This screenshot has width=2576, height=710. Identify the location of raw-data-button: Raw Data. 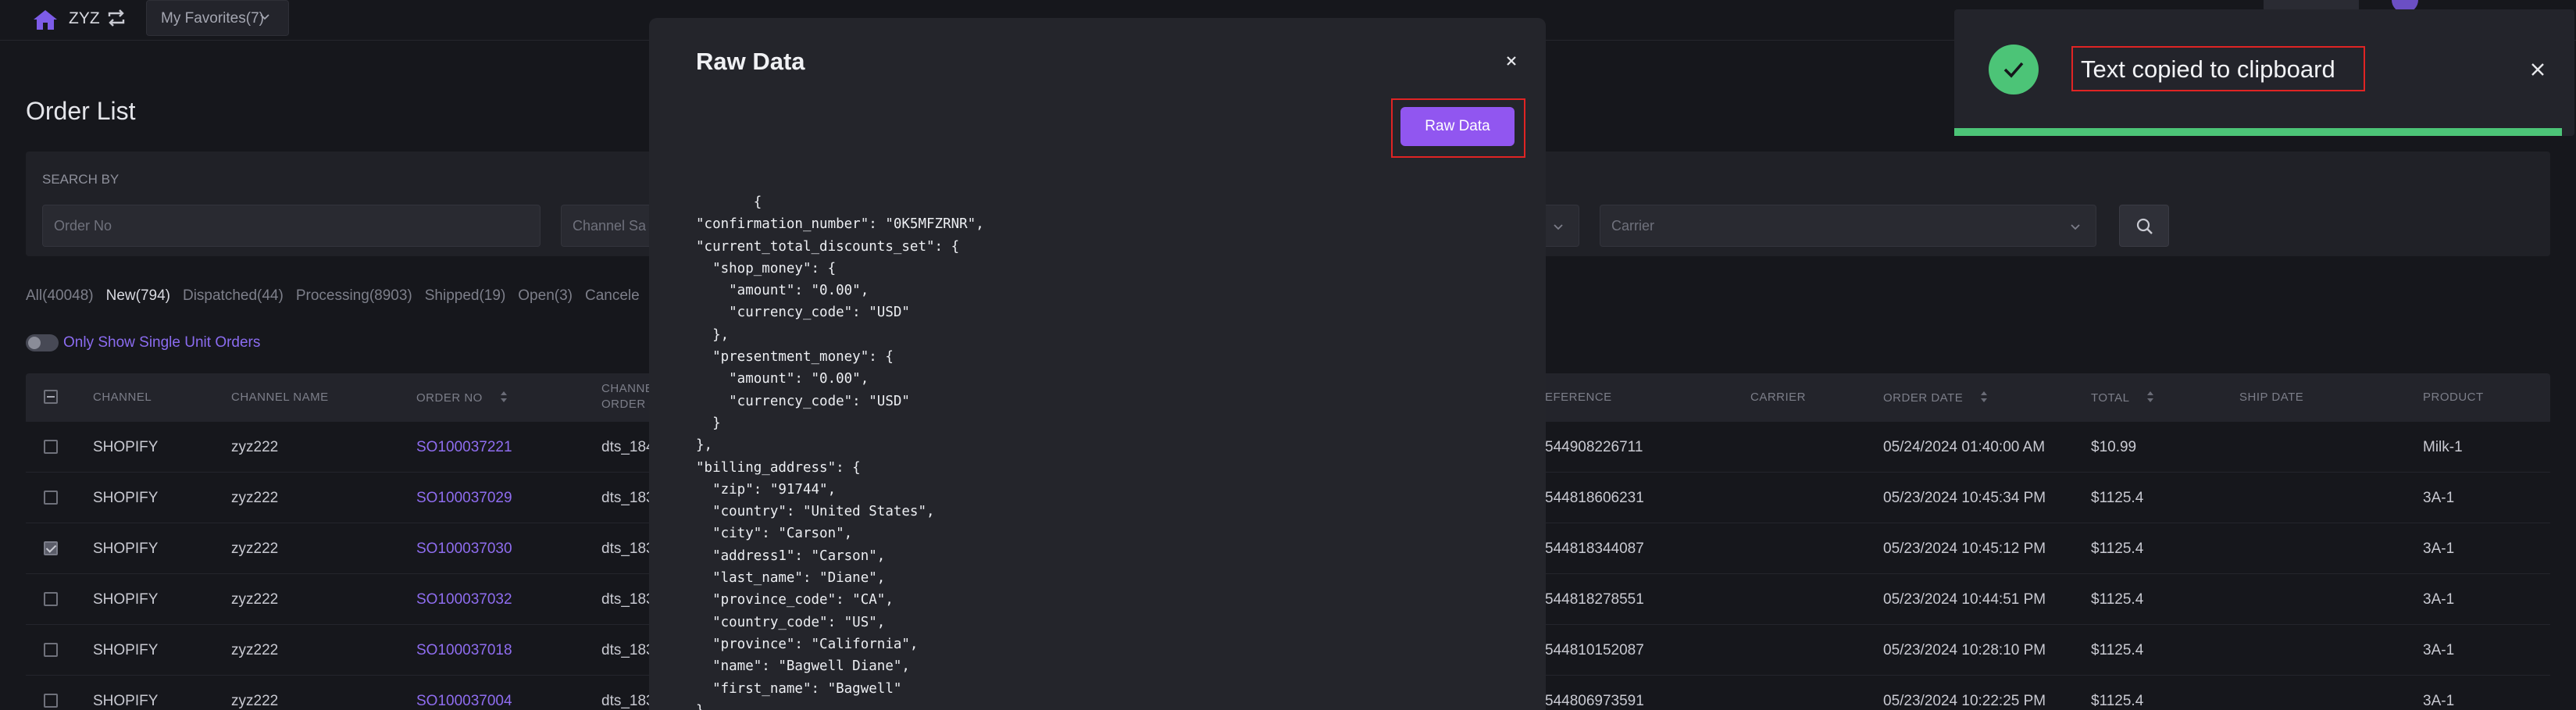
(1457, 127).